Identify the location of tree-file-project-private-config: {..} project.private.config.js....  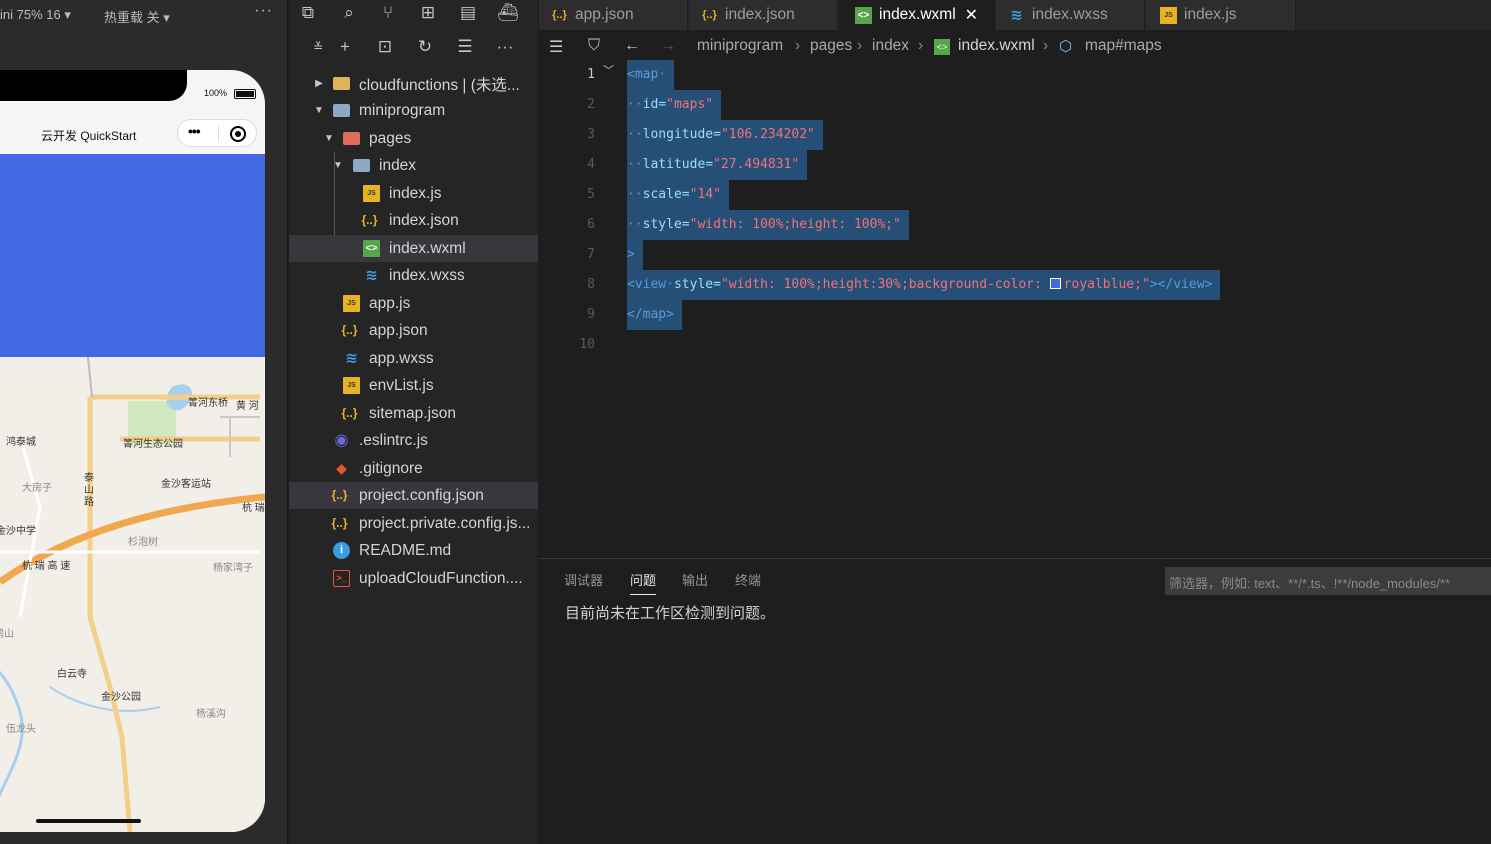
(413, 523).